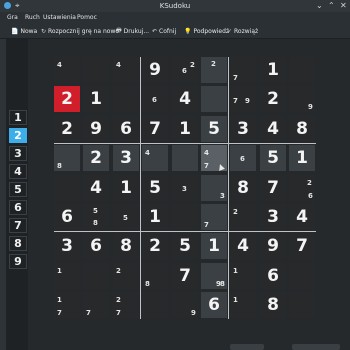 This screenshot has height=350, width=350. What do you see at coordinates (247, 347) in the screenshot?
I see `bottom-control-left` at bounding box center [247, 347].